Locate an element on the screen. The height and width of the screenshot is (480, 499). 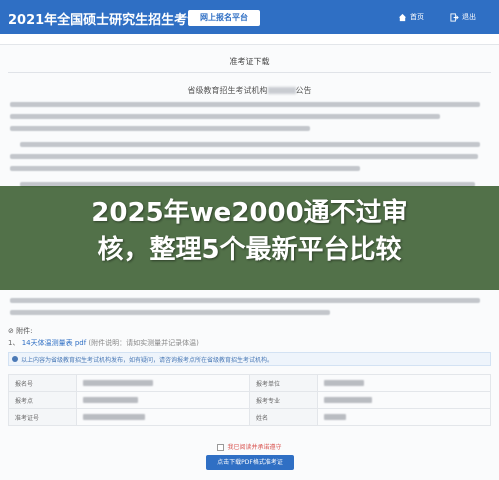
notice-title: 省级教育招生考试机构 公告 is located at coordinates (249, 90).